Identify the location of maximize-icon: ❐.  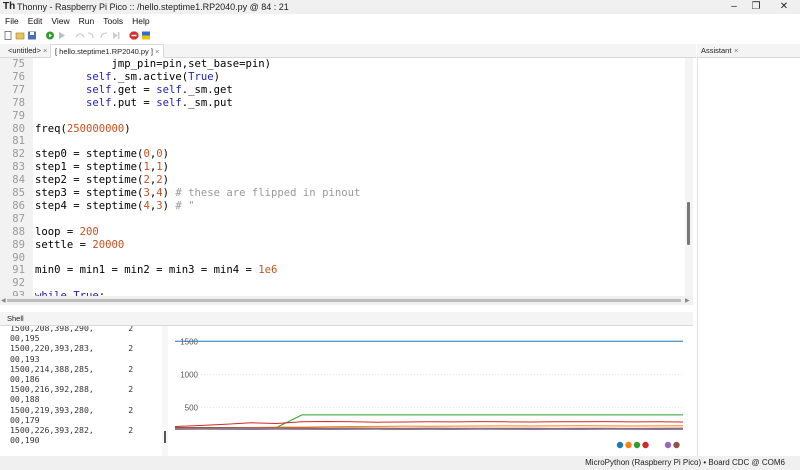
(756, 7).